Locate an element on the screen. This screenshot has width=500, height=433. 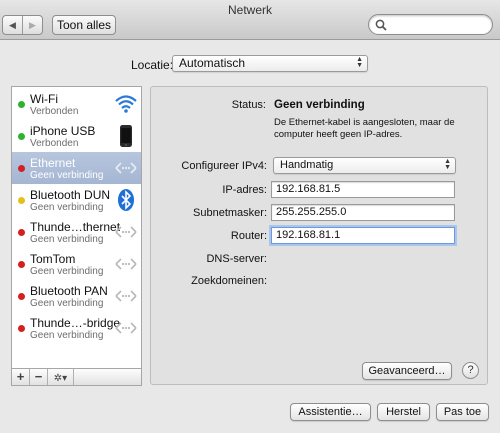
forward-button: ▶ is located at coordinates (32, 25).